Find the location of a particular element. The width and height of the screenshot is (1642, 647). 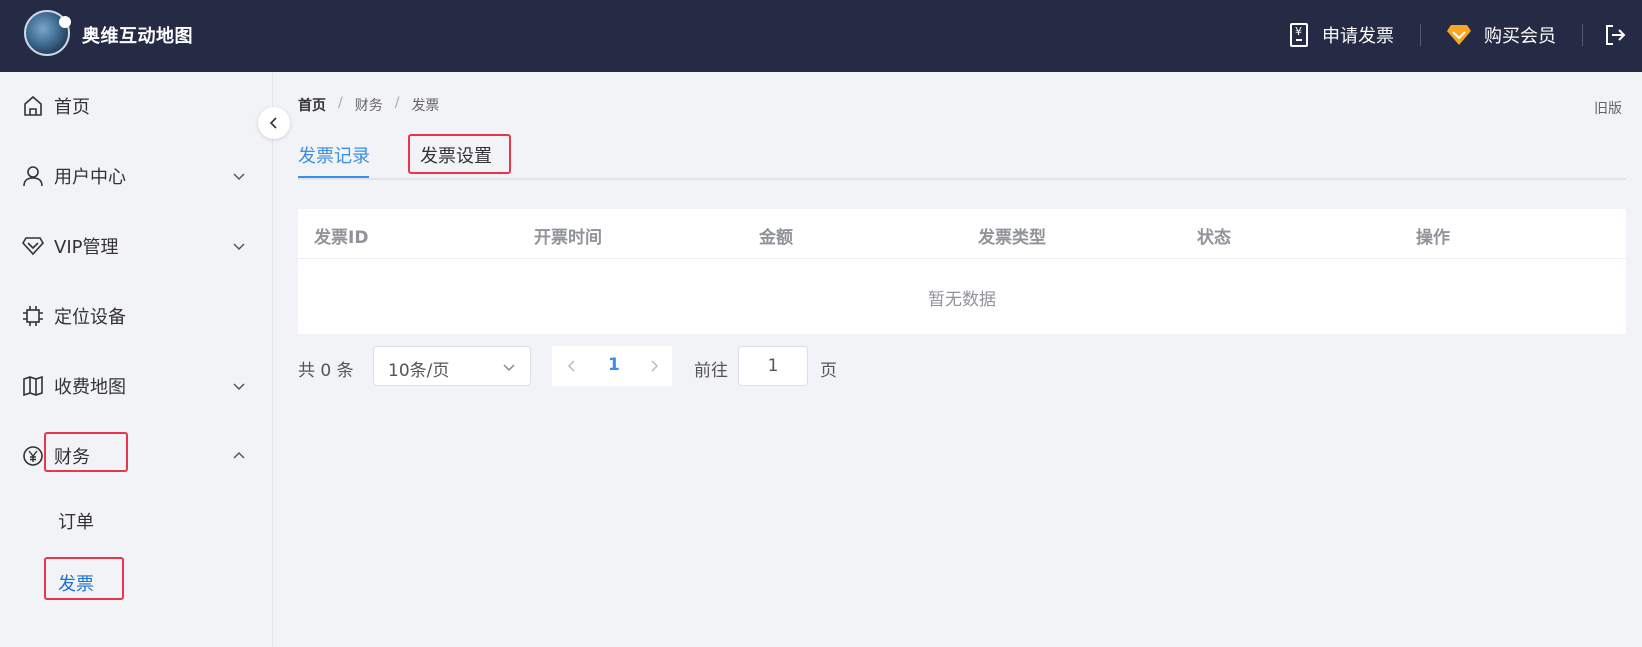

apply-invoice-button: 申请发票 is located at coordinates (1342, 35).